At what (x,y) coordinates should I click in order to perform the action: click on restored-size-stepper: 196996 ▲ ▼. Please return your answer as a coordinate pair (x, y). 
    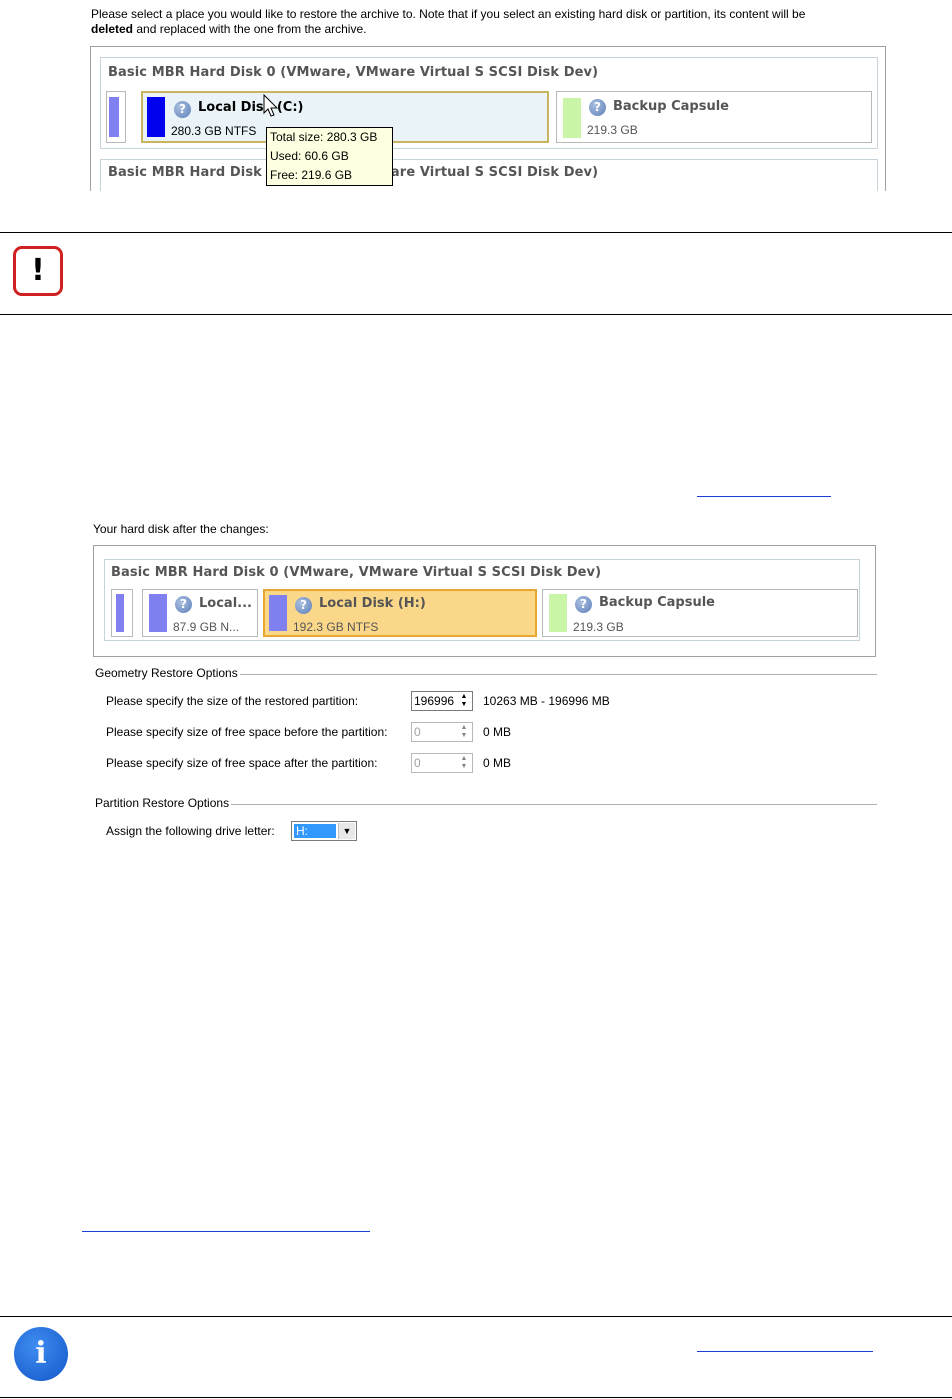
    Looking at the image, I should click on (442, 701).